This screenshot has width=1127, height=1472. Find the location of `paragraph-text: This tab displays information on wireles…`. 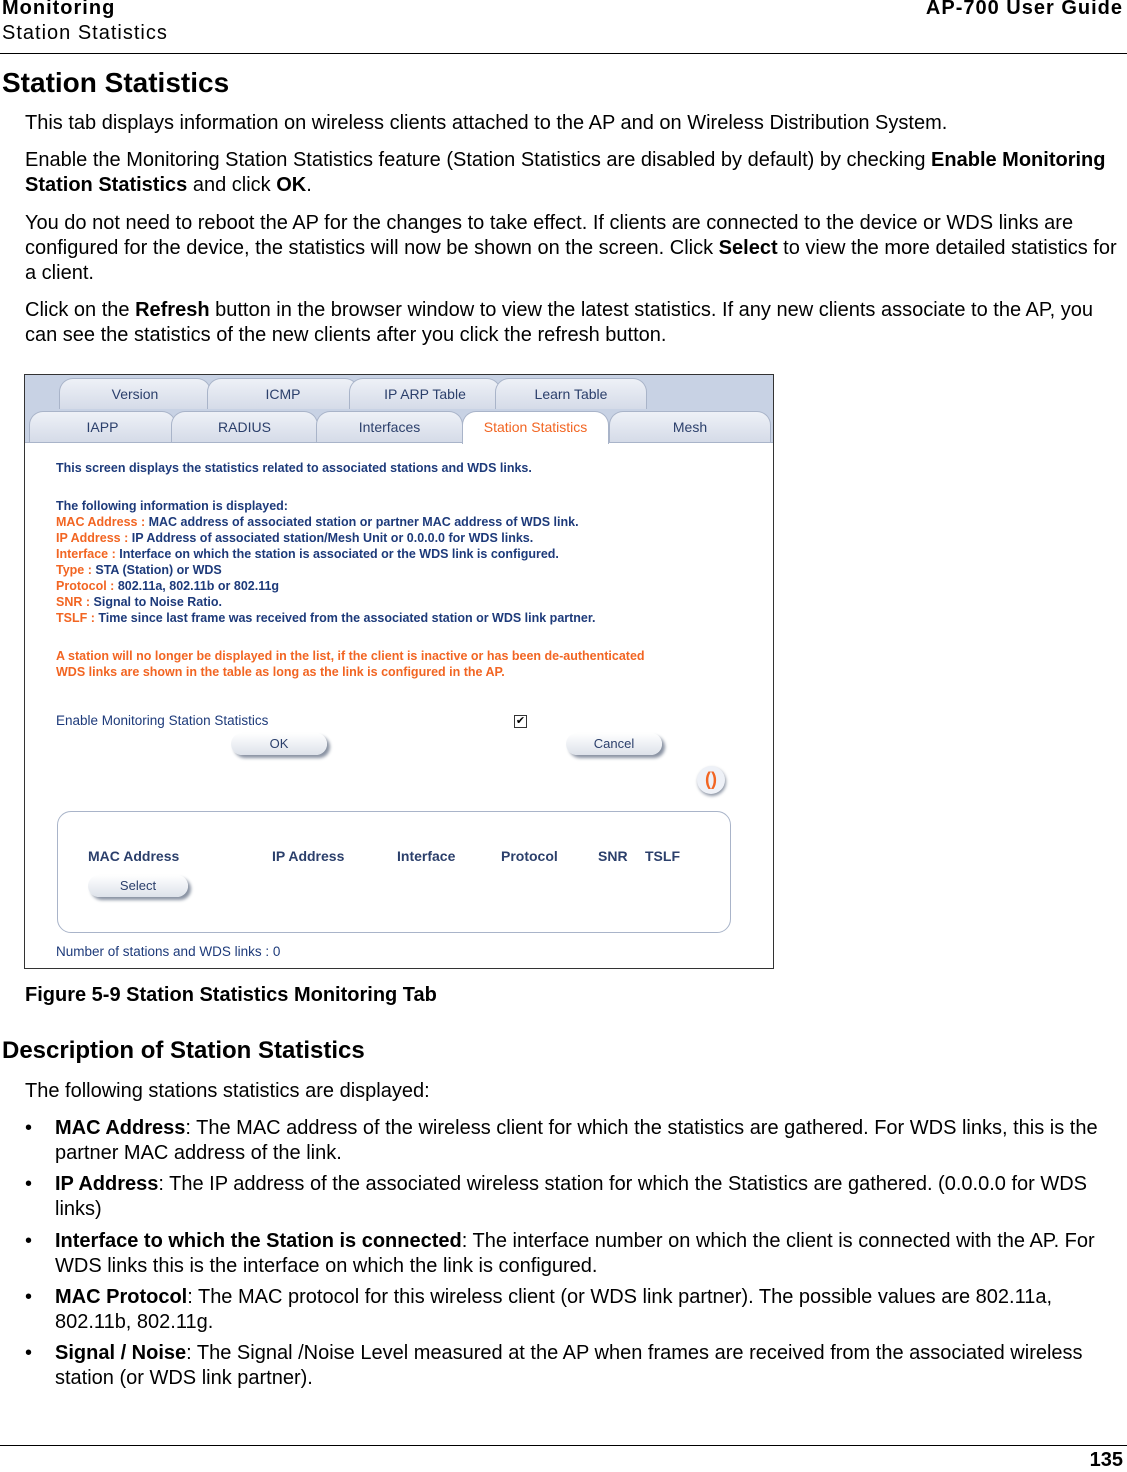

paragraph-text: This tab displays information on wireles… is located at coordinates (486, 123).